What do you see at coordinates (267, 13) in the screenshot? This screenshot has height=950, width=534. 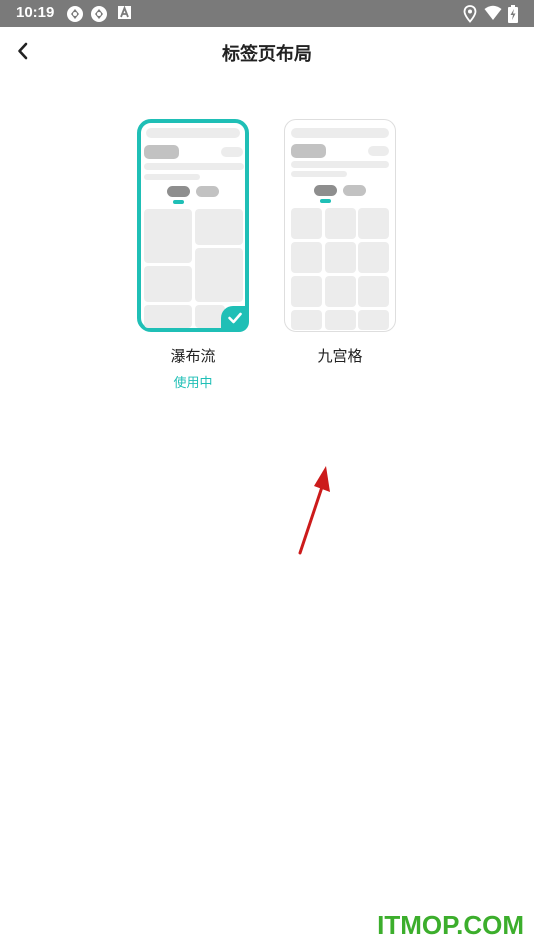 I see `status-bar: 10:19` at bounding box center [267, 13].